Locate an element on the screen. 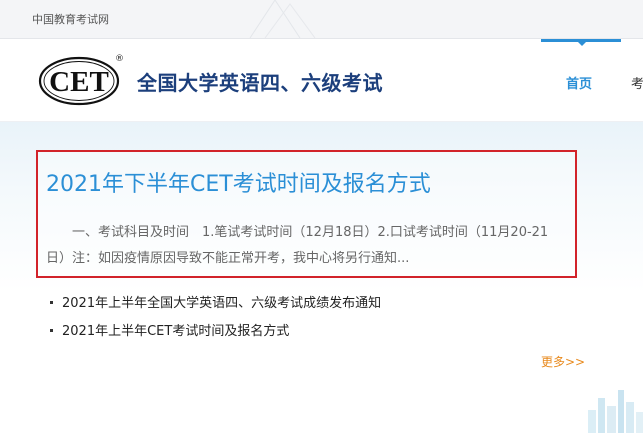  news-item-title: 2021年上半年全国大学英语四、六级考试成绩发布通知 is located at coordinates (221, 303).